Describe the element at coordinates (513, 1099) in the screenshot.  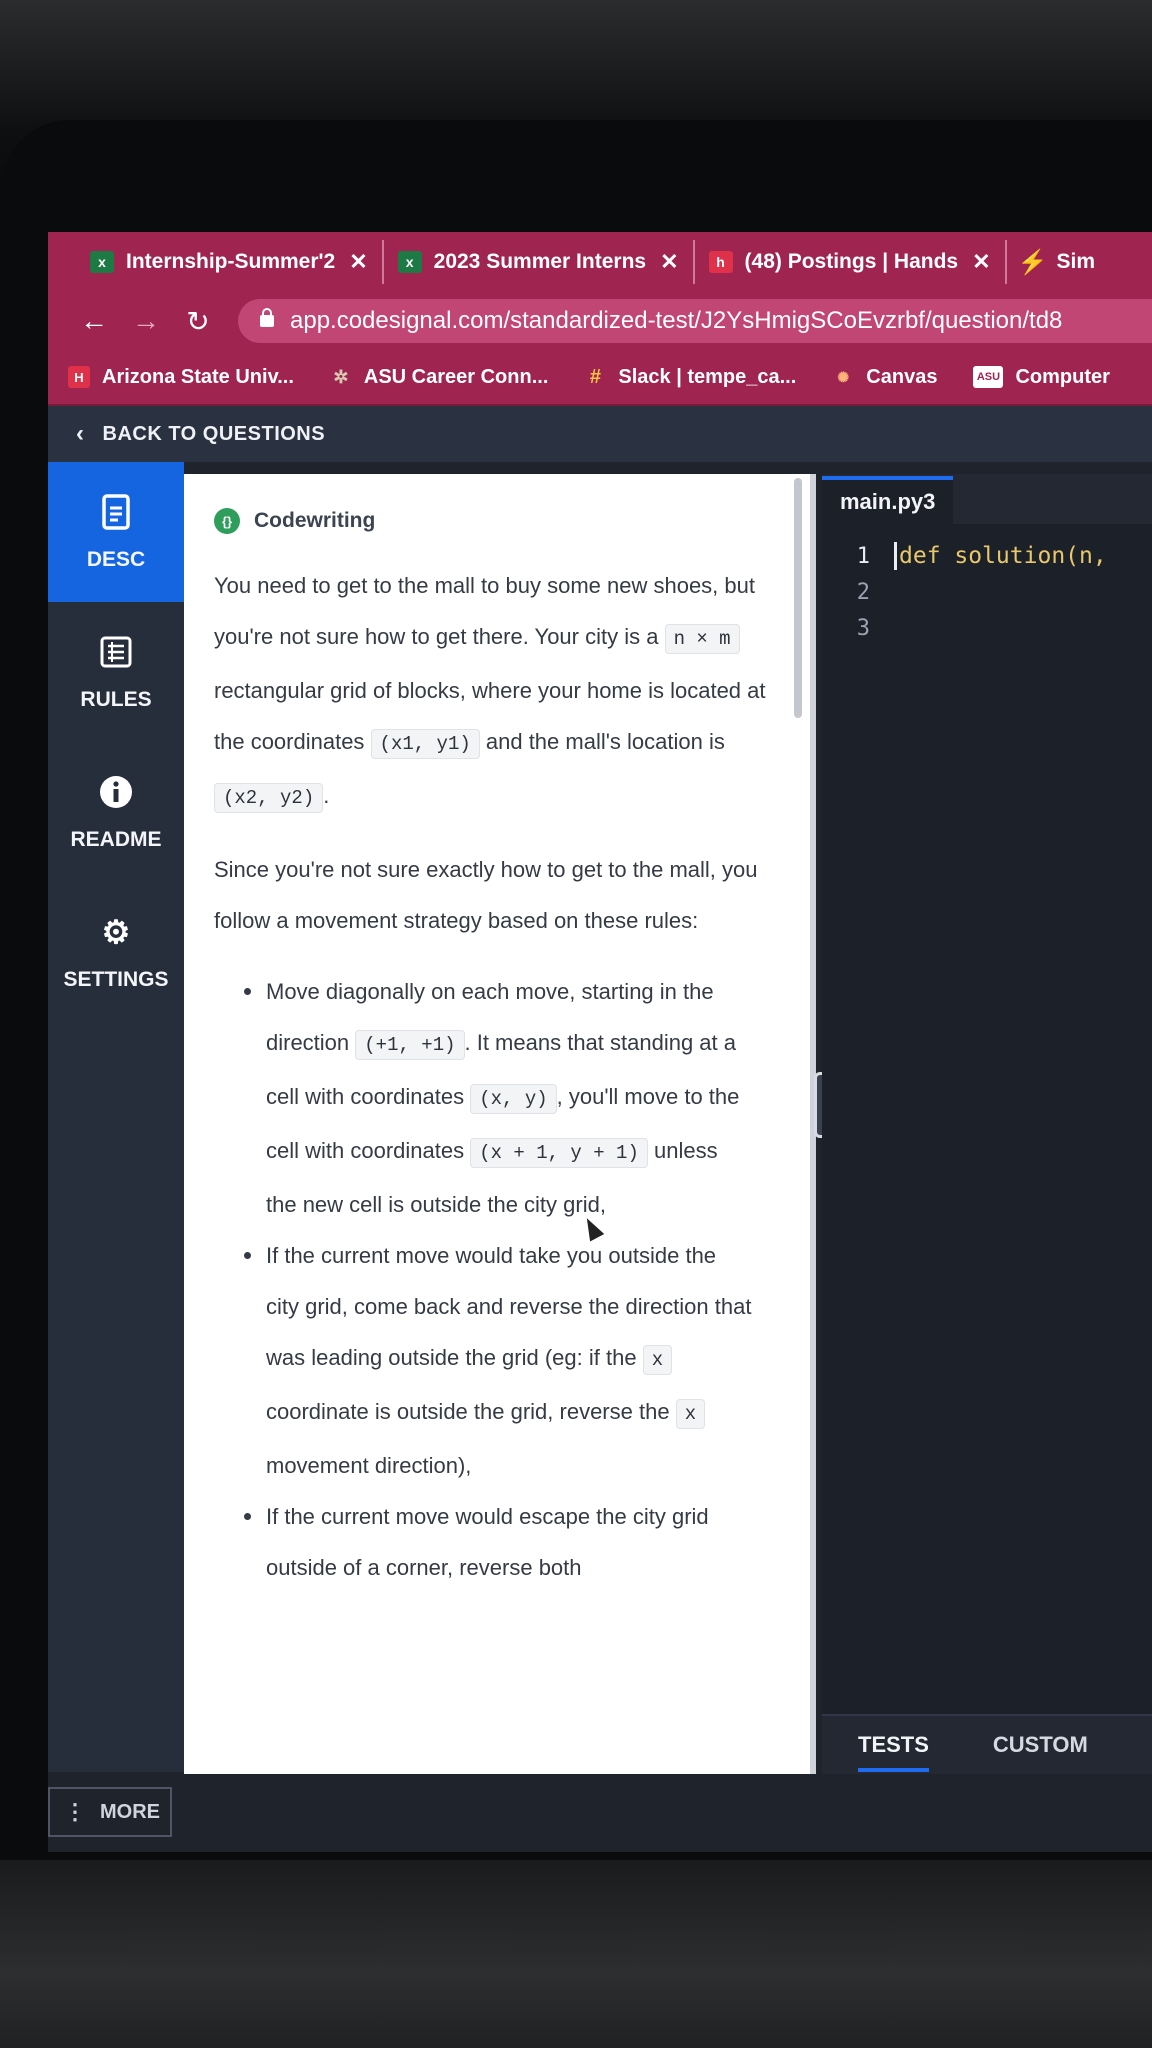
I see `inline-code: (x, y)` at that location.